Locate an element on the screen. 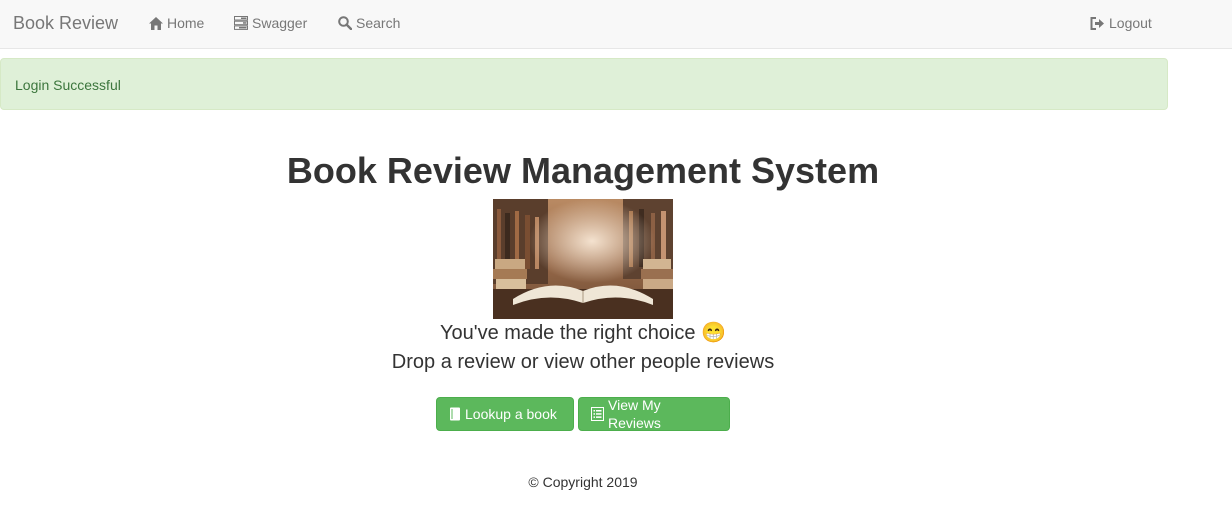 This screenshot has width=1232, height=506. nav-search-label: Search is located at coordinates (378, 23).